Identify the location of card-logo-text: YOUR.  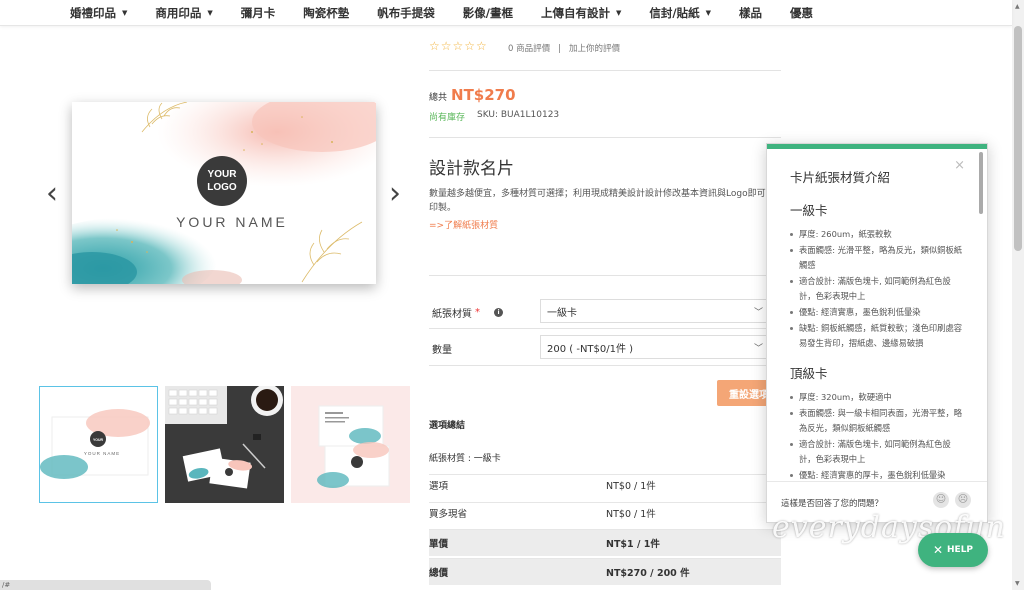
(223, 174).